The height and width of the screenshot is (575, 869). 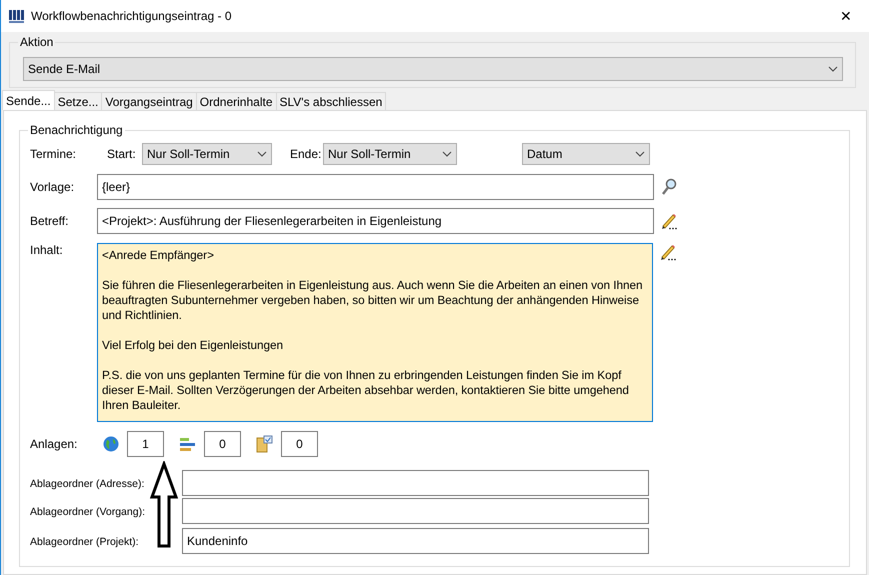 What do you see at coordinates (331, 101) in the screenshot?
I see `tab: SLV's abschliessen` at bounding box center [331, 101].